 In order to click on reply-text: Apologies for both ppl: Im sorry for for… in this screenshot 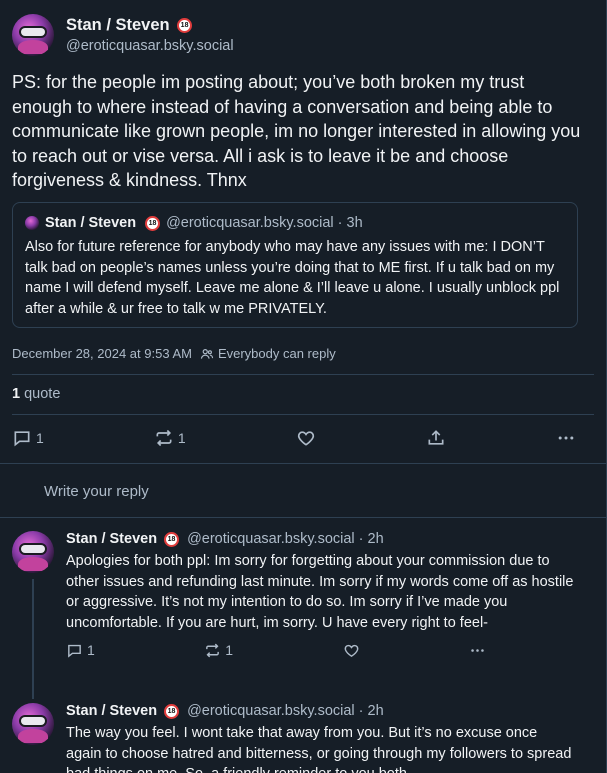, I will do `click(320, 592)`.